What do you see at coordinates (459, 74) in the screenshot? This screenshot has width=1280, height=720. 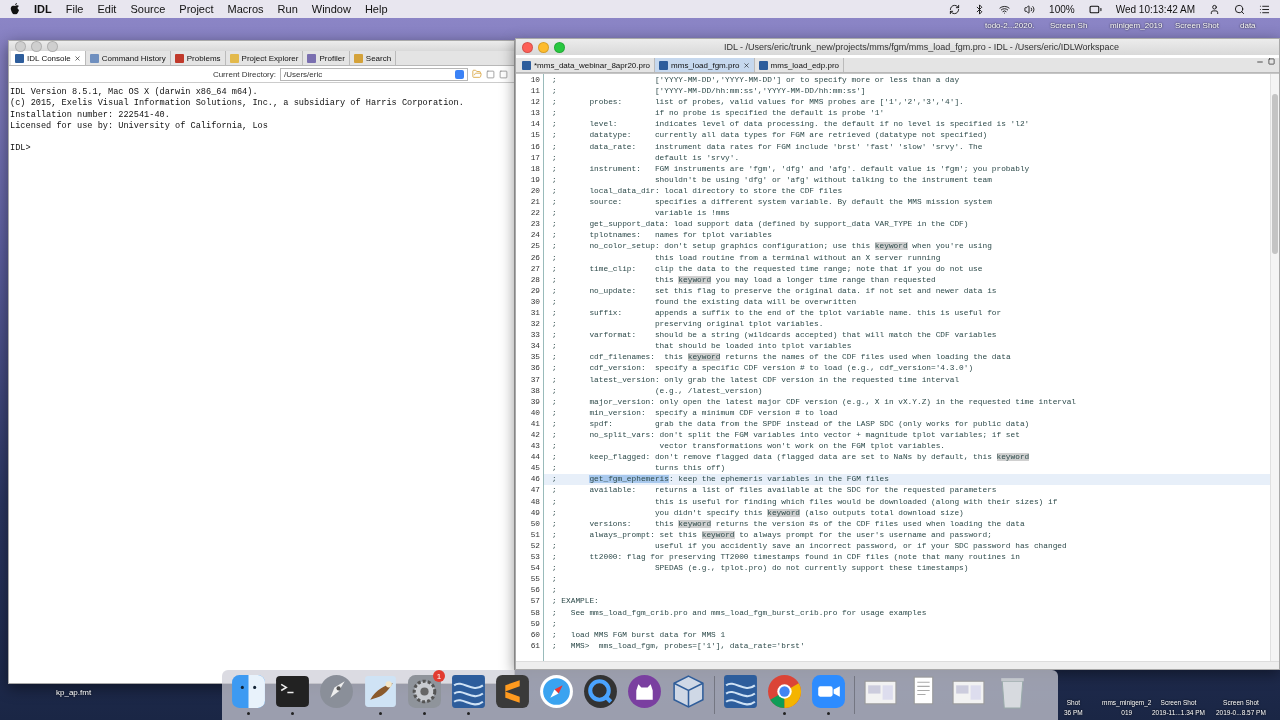 I see `dropdown-icon` at bounding box center [459, 74].